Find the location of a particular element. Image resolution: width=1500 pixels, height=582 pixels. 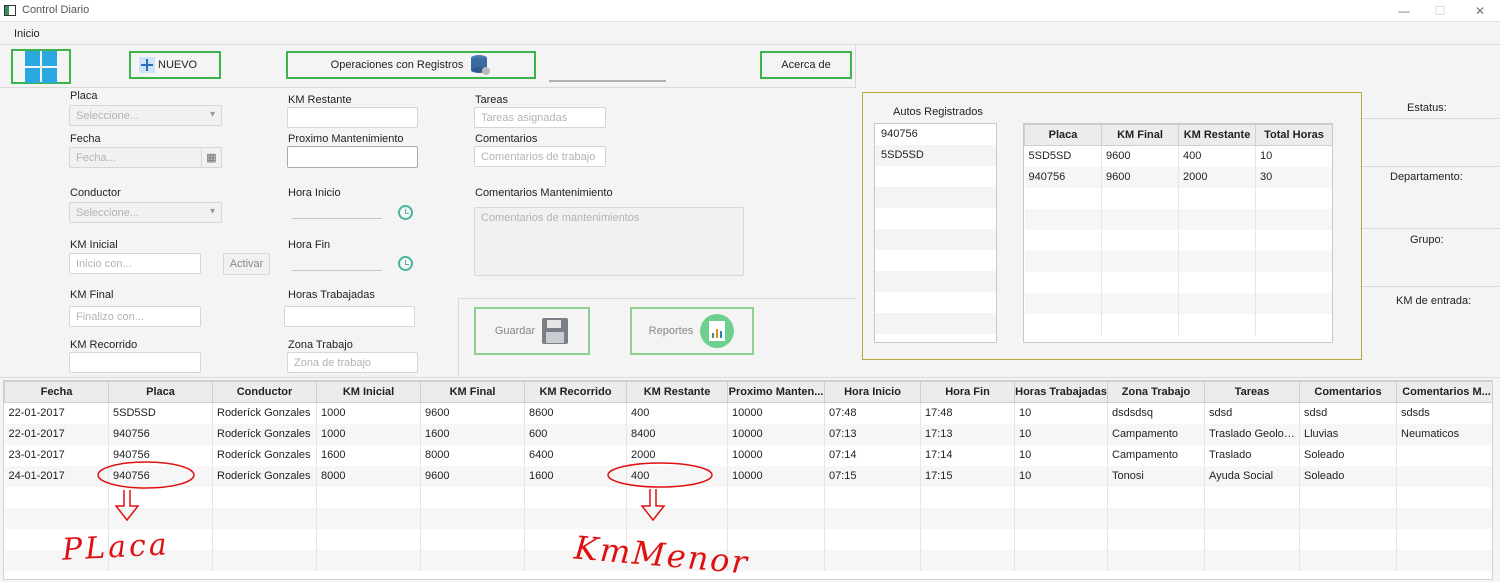

maximize-button: ☐ is located at coordinates (1440, 11).